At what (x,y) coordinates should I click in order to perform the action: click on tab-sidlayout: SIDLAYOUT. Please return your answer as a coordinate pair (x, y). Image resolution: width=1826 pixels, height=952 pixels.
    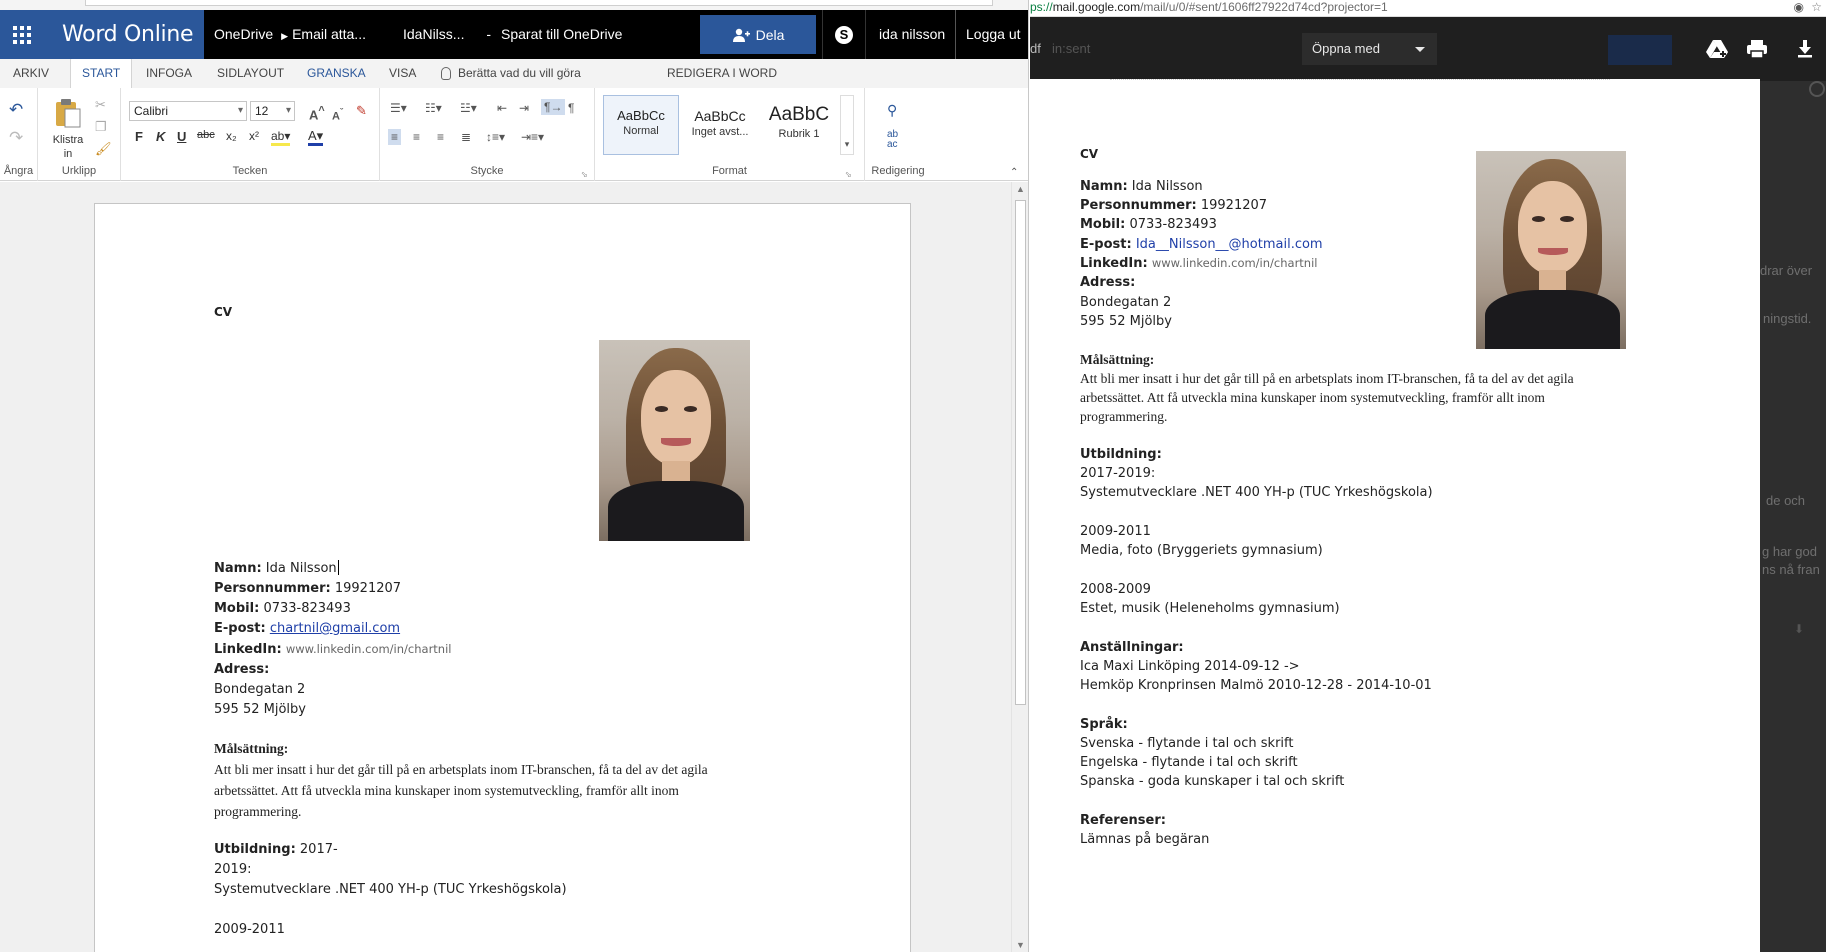
    Looking at the image, I should click on (250, 73).